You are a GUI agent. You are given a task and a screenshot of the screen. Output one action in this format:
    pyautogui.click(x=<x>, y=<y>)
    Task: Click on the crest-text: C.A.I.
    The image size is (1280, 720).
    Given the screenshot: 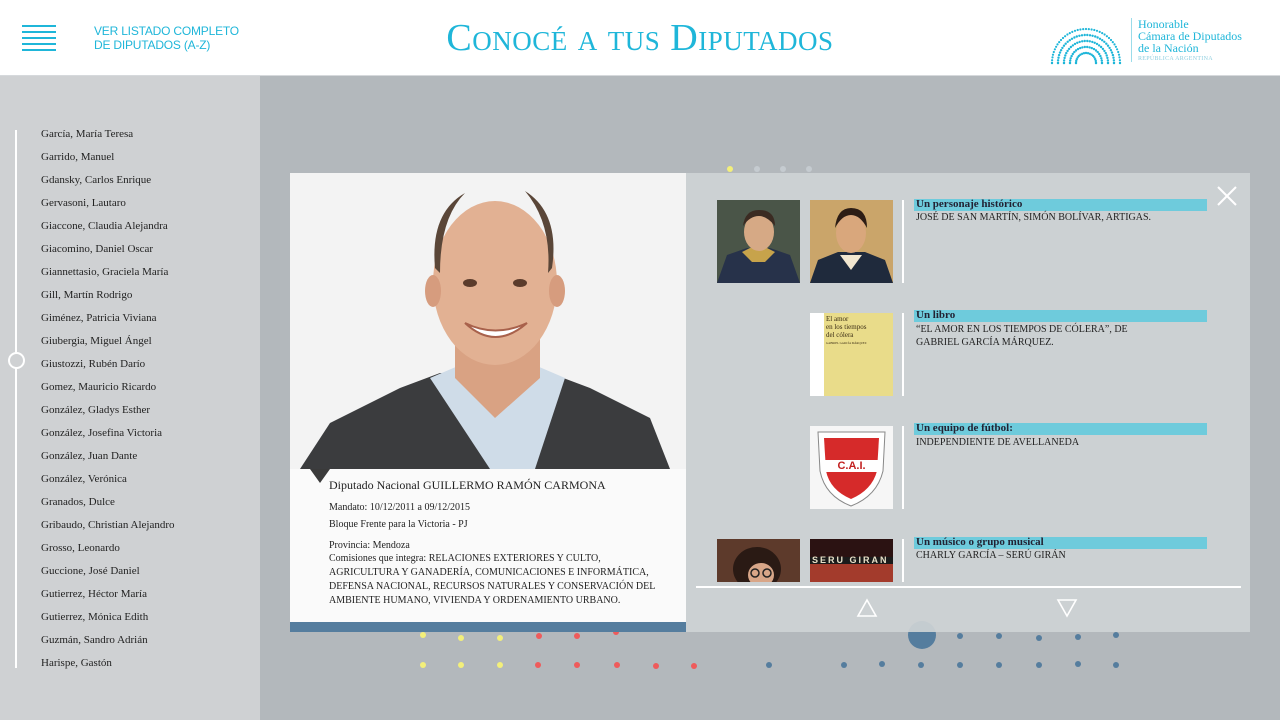 What is the action you would take?
    pyautogui.click(x=851, y=466)
    